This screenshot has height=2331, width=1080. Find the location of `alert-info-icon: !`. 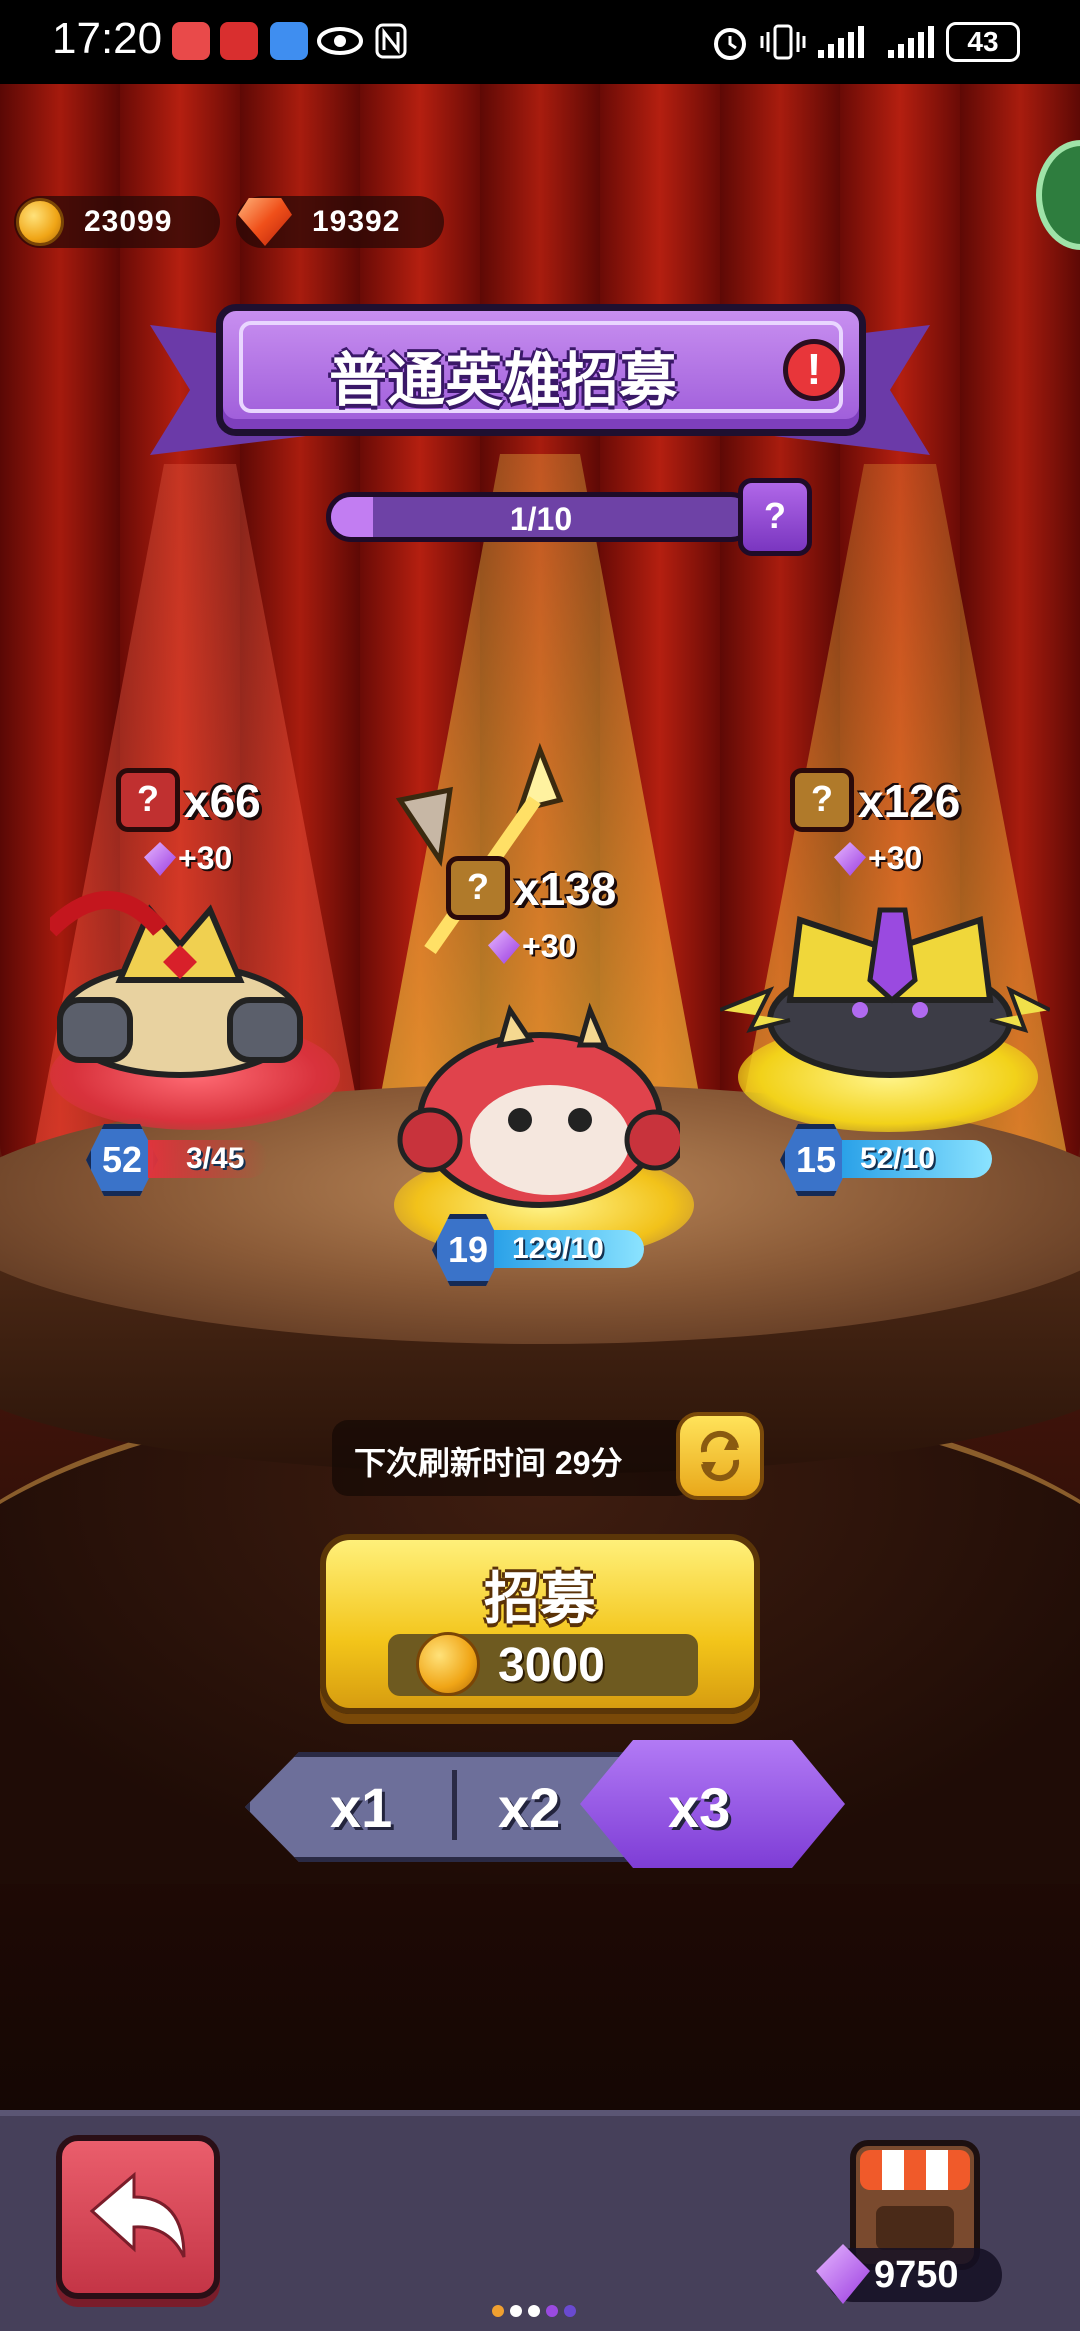

alert-info-icon: ! is located at coordinates (814, 370).